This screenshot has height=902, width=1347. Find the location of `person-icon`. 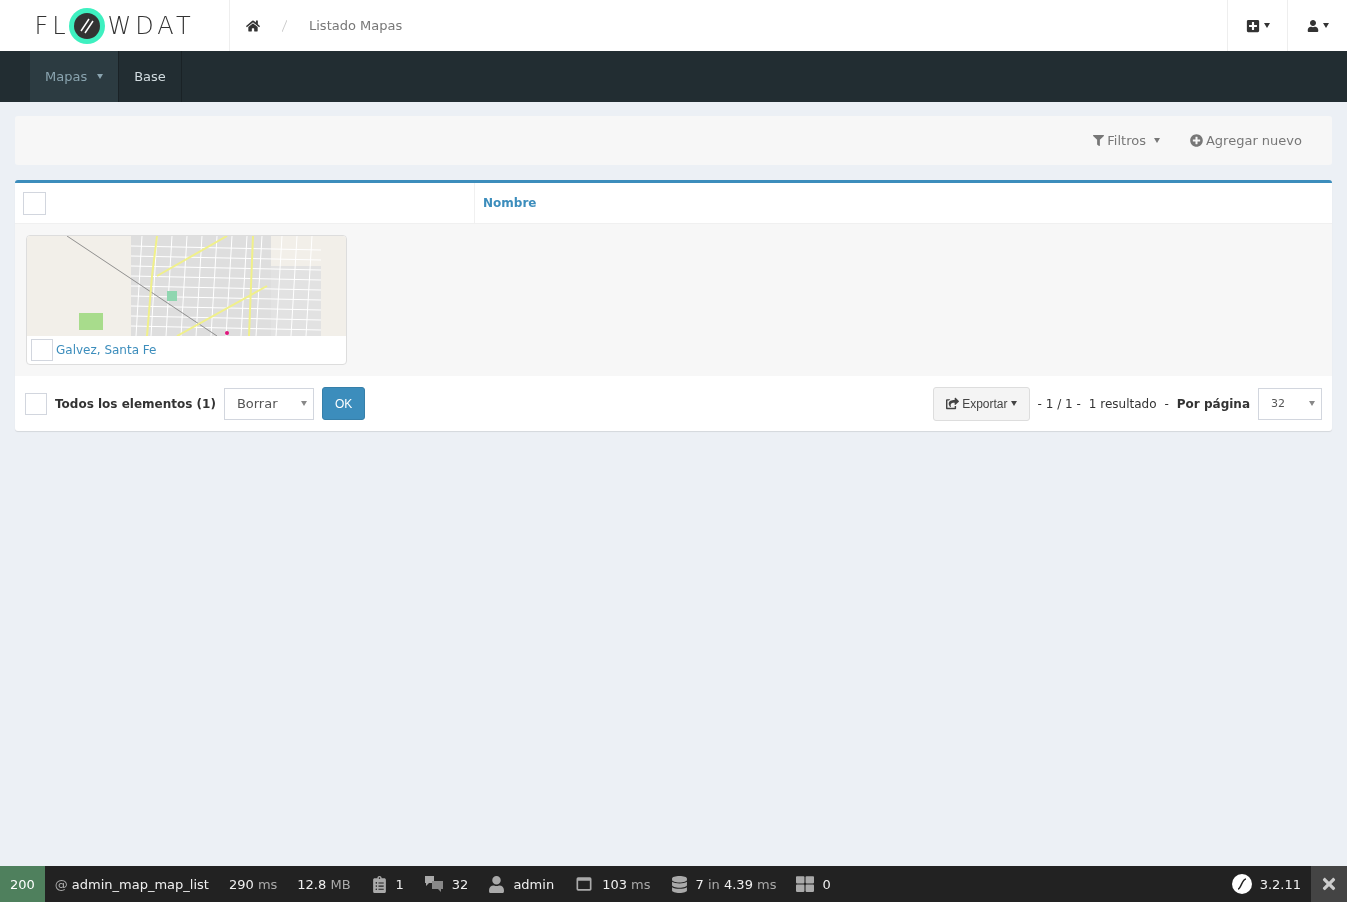

person-icon is located at coordinates (497, 884).